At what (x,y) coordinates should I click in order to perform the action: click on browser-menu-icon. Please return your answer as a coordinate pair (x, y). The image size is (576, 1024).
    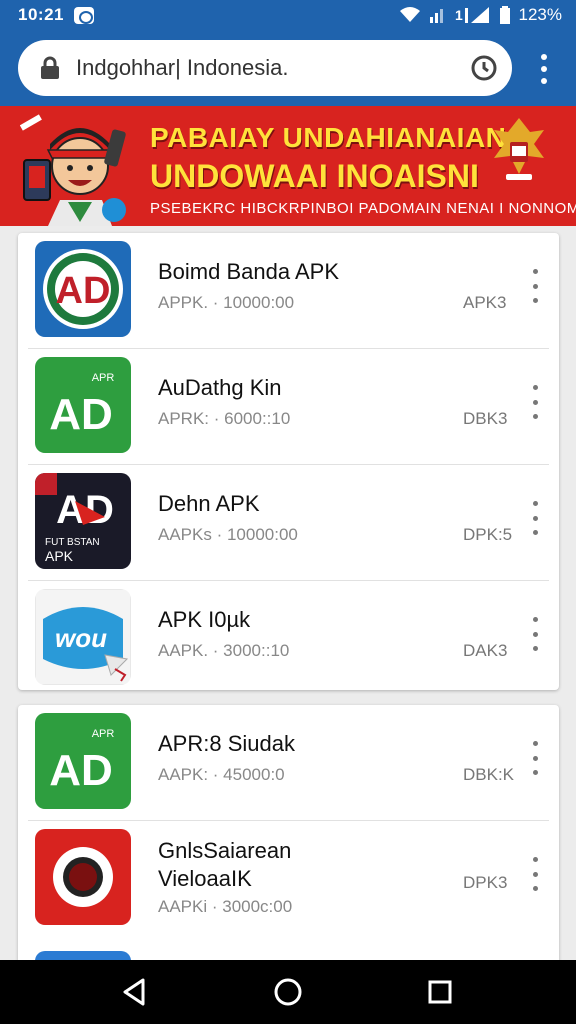
    Looking at the image, I should click on (544, 69).